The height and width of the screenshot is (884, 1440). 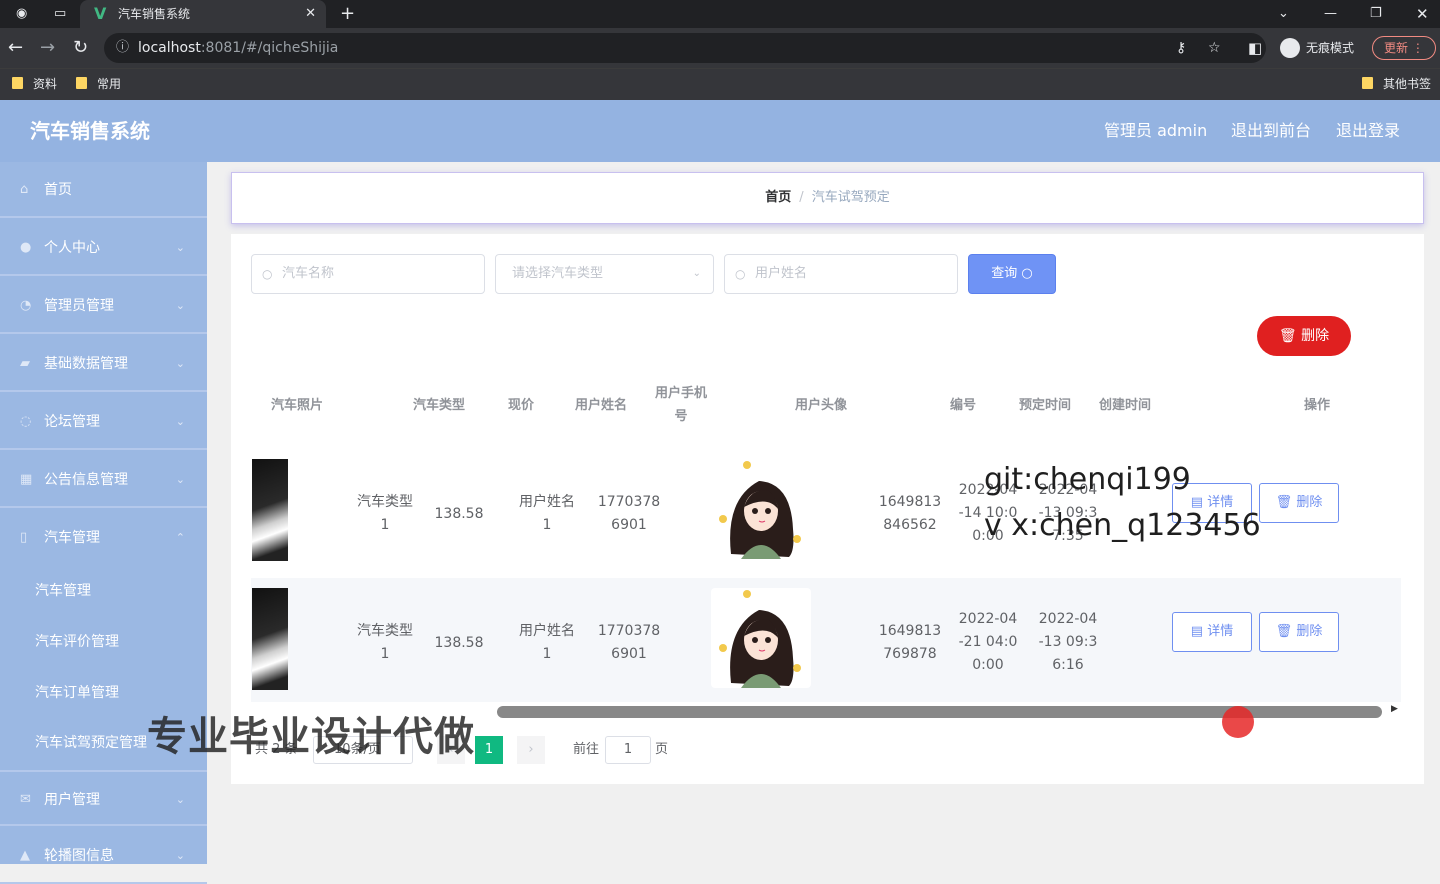 What do you see at coordinates (103, 190) in the screenshot?
I see `sidebar-item-home: ⌂ 首页` at bounding box center [103, 190].